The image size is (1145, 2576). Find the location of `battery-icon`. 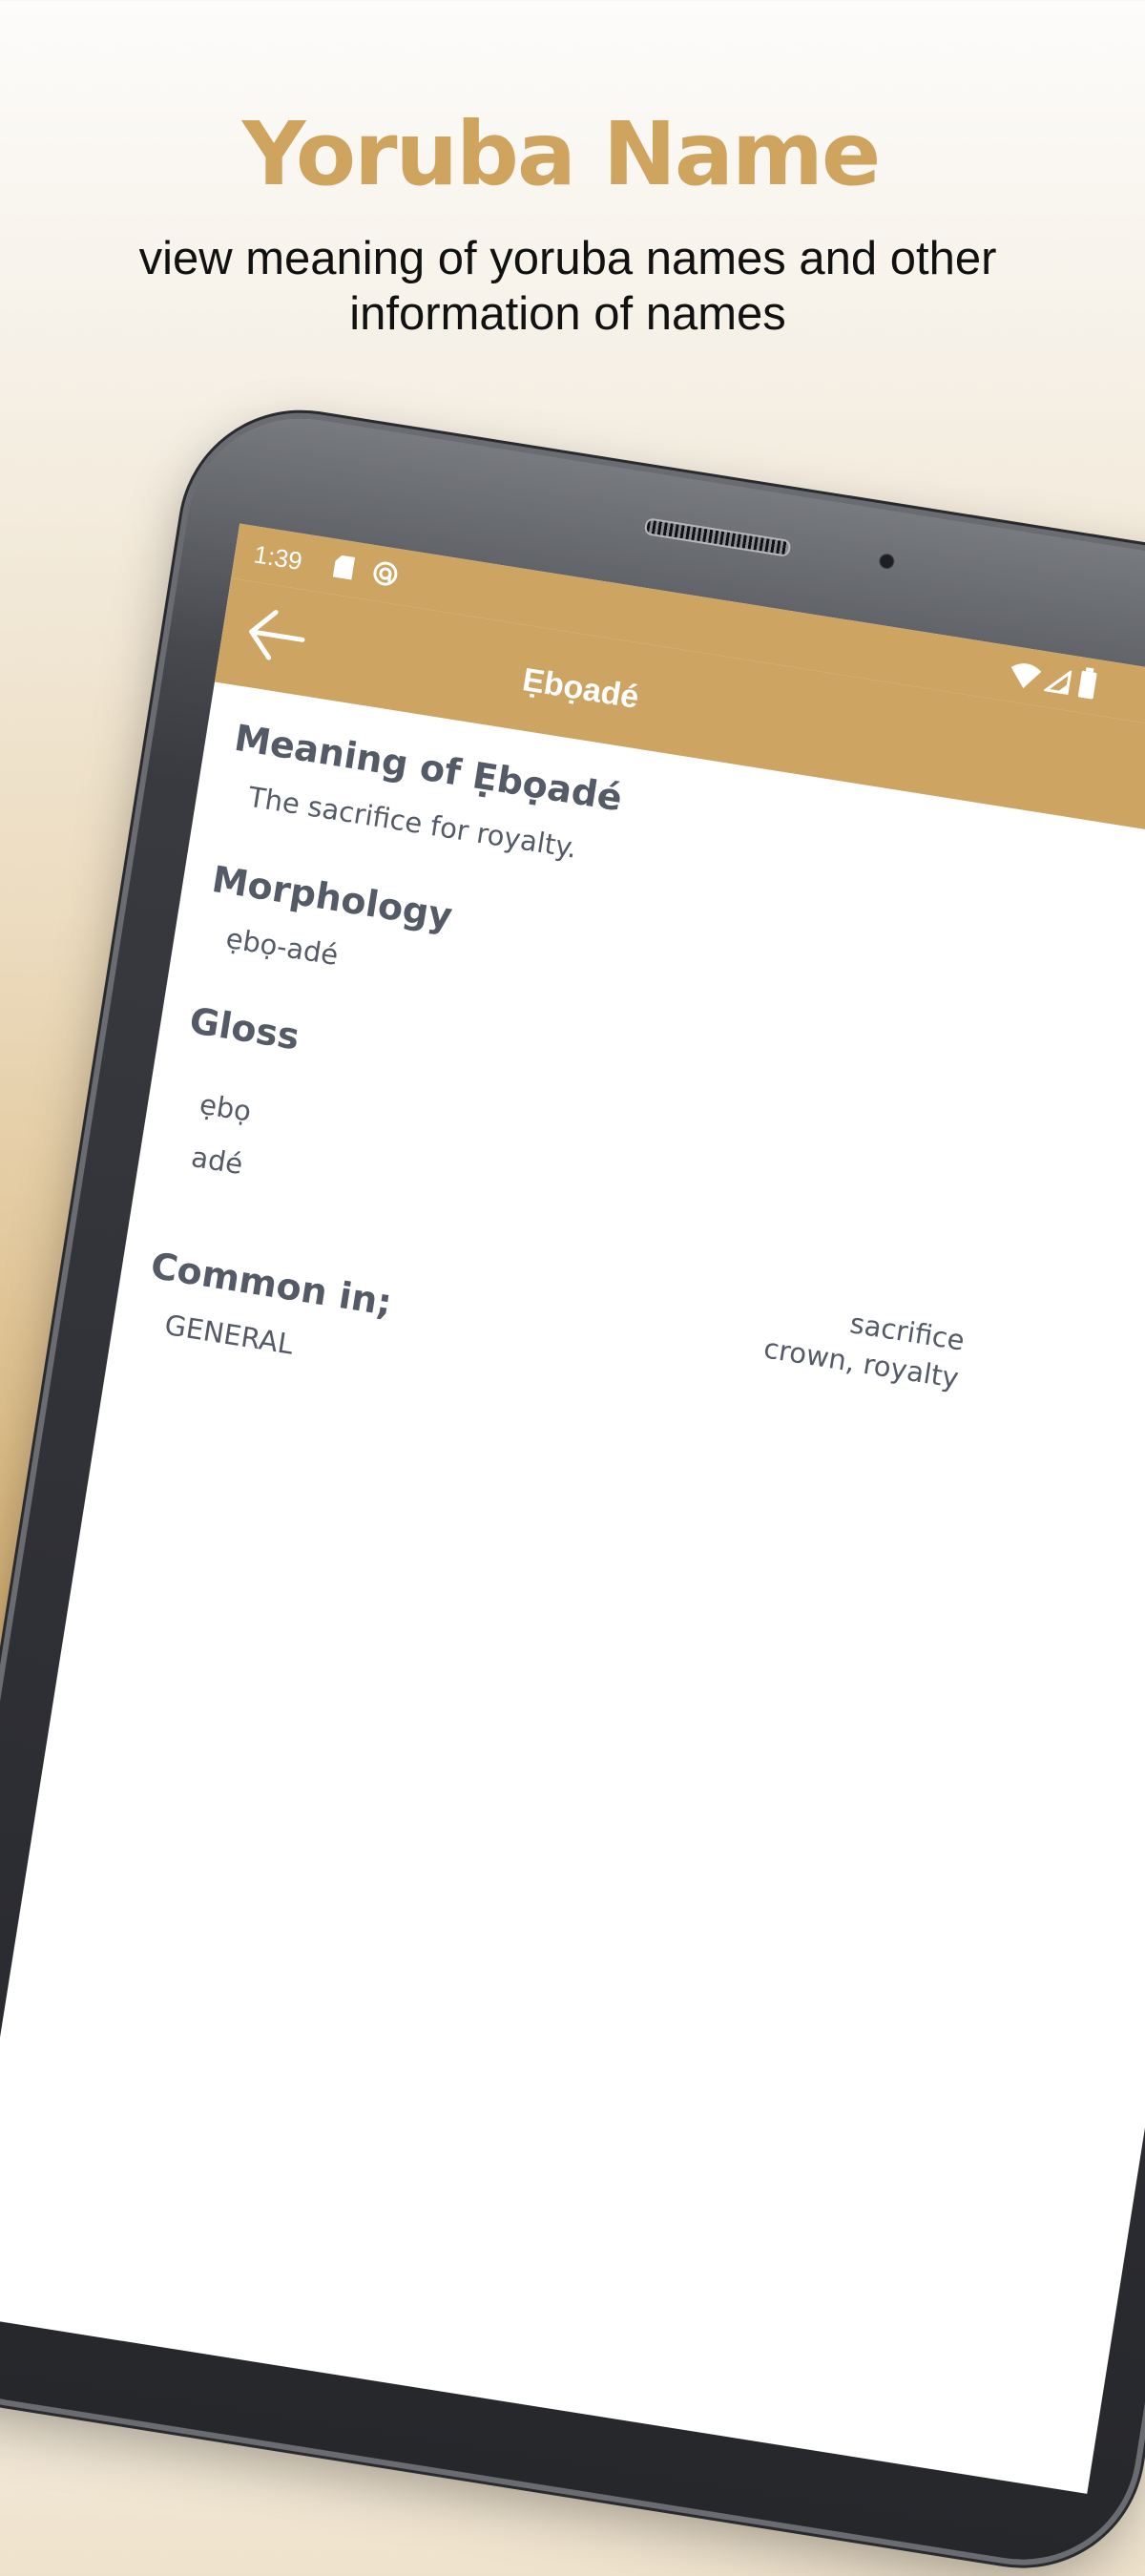

battery-icon is located at coordinates (1087, 685).